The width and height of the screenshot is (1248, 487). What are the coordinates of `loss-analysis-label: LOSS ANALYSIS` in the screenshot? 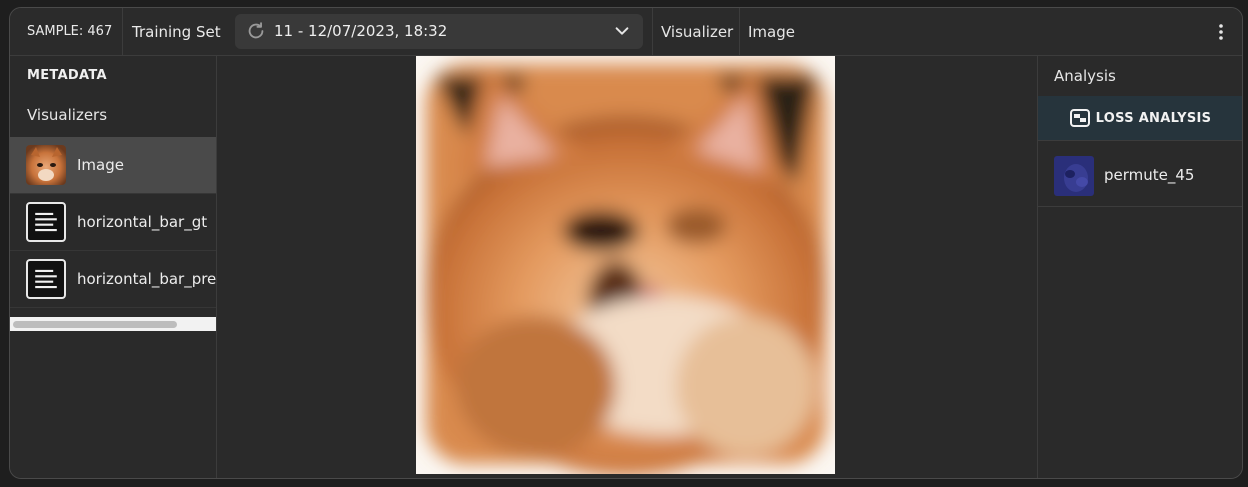 It's located at (1153, 118).